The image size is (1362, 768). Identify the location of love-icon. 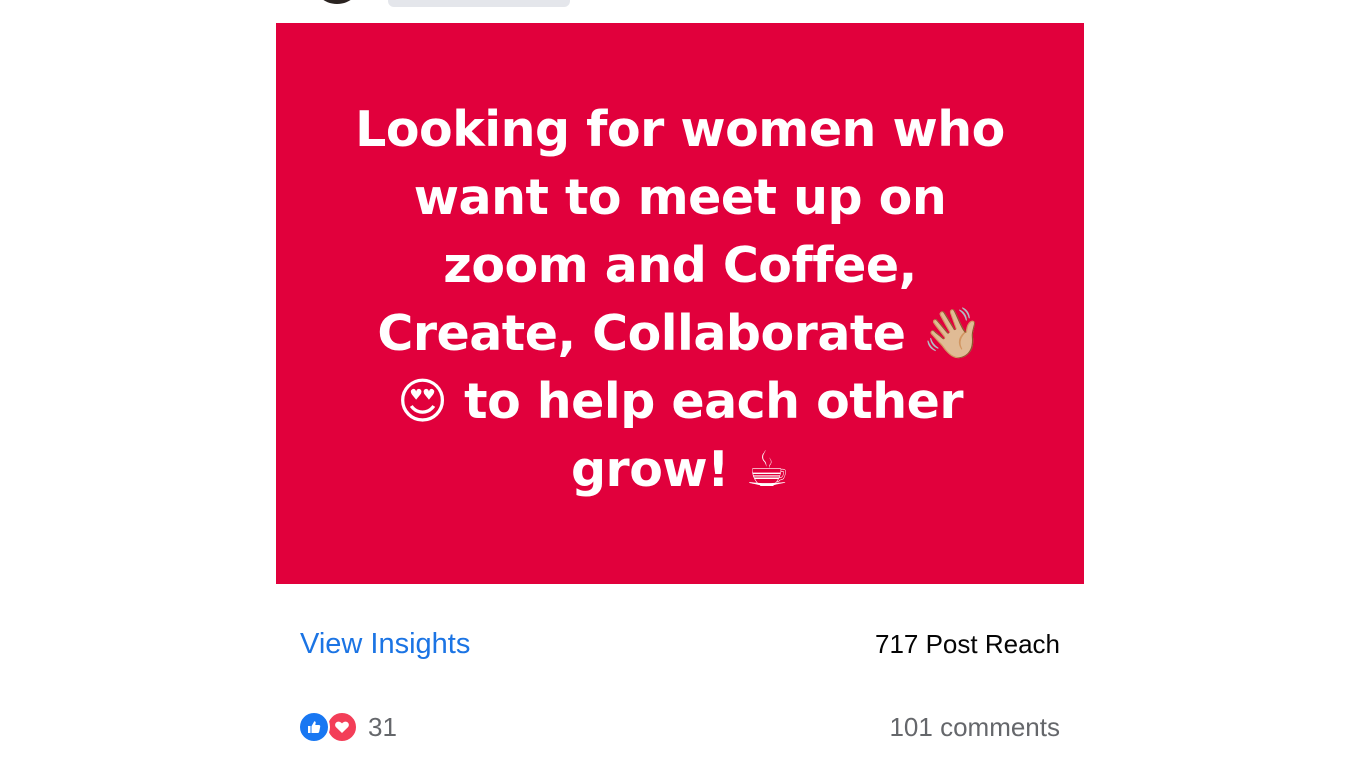
(342, 727).